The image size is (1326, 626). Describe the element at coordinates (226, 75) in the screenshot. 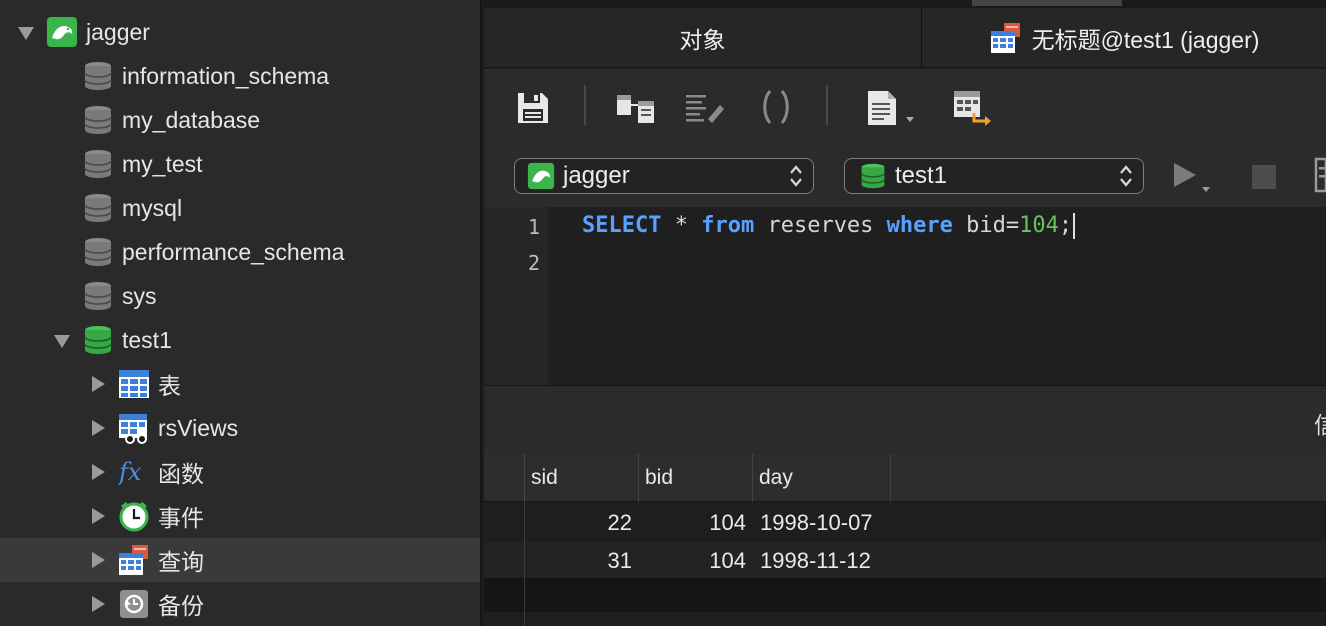

I see `tree-item-label: information_schema` at that location.